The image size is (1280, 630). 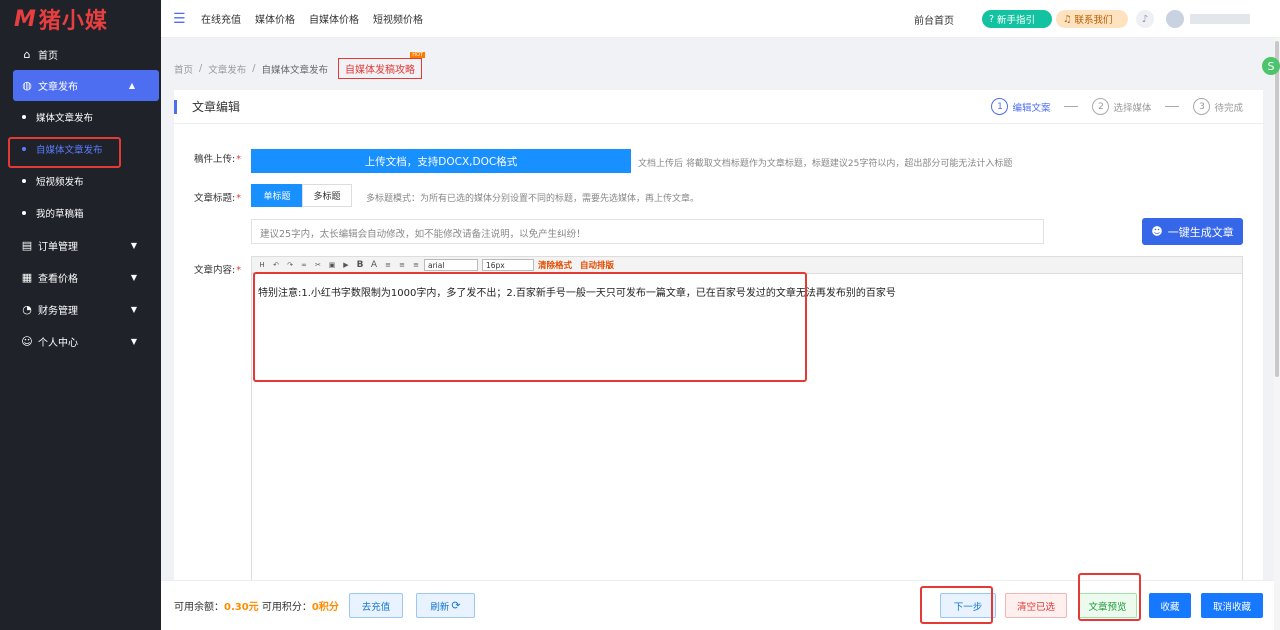 What do you see at coordinates (334, 18) in the screenshot?
I see `top-nav-self-media-price: 自媒体价格` at bounding box center [334, 18].